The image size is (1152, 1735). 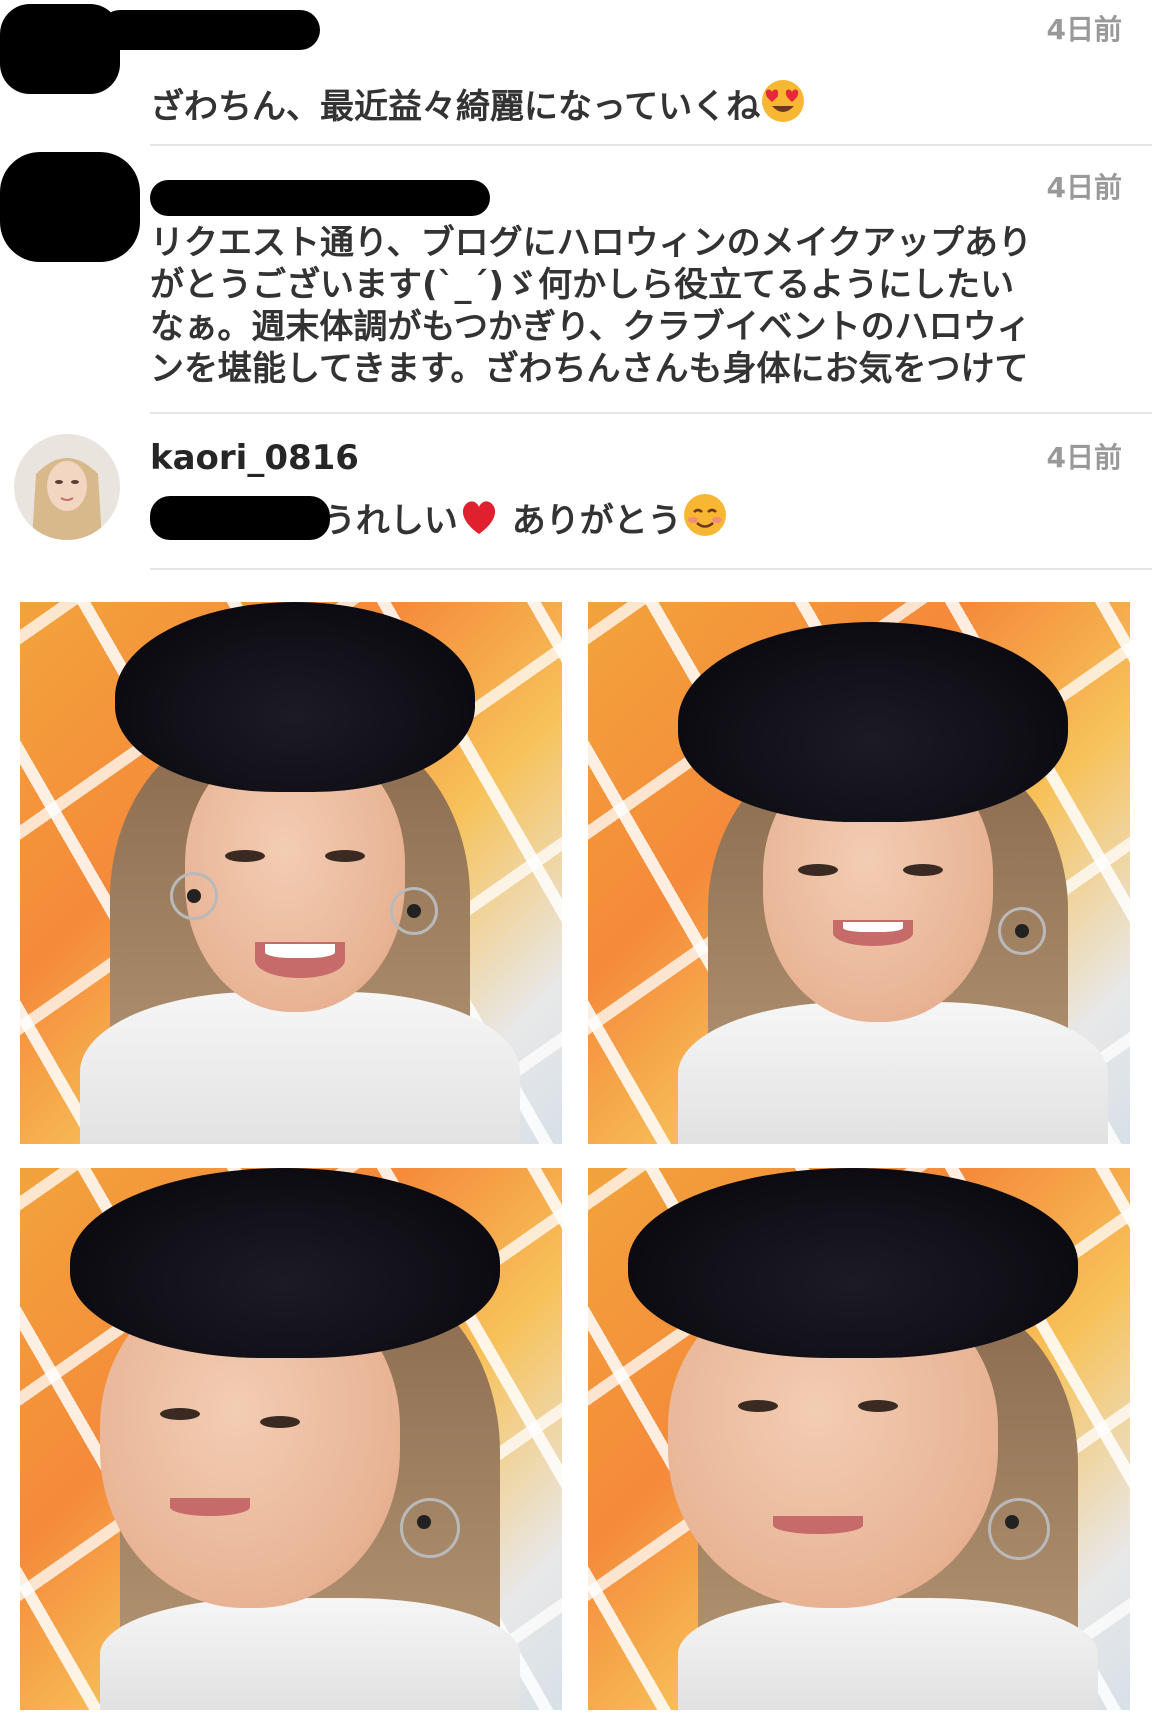 What do you see at coordinates (596, 521) in the screenshot?
I see `comment-text-after: ありがとう` at bounding box center [596, 521].